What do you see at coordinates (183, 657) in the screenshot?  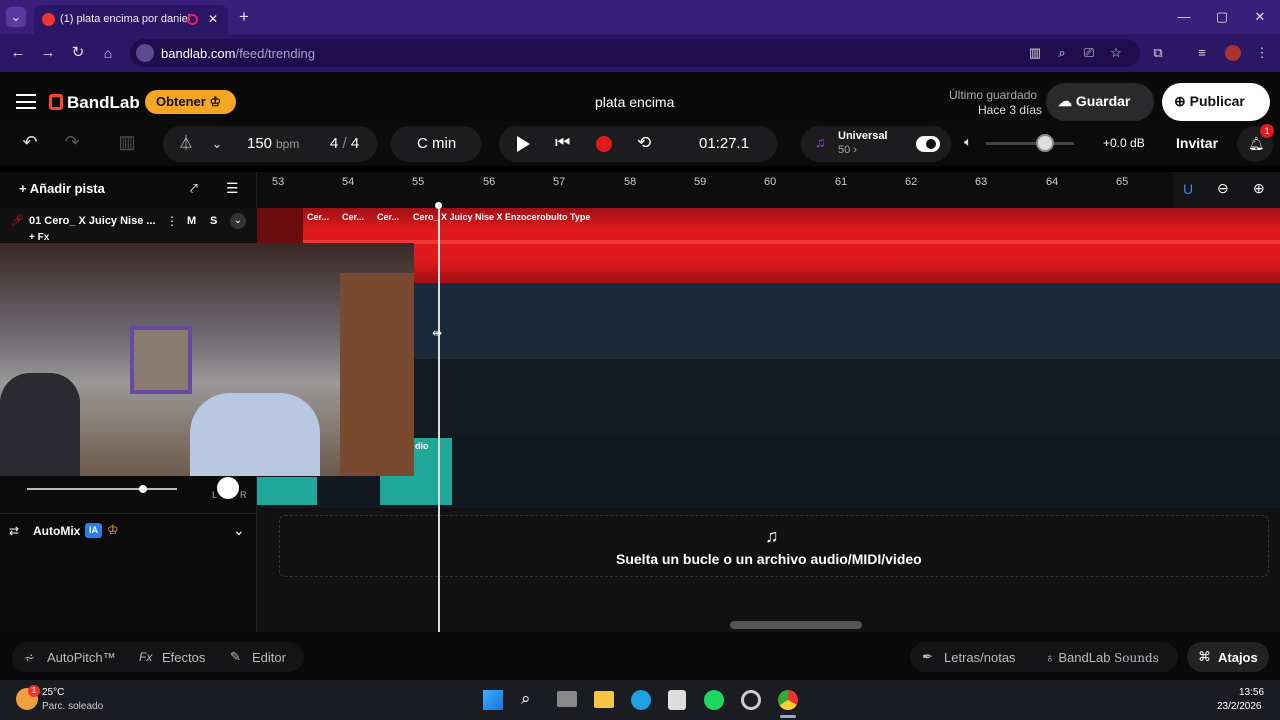 I see `effects-button: Efectos` at bounding box center [183, 657].